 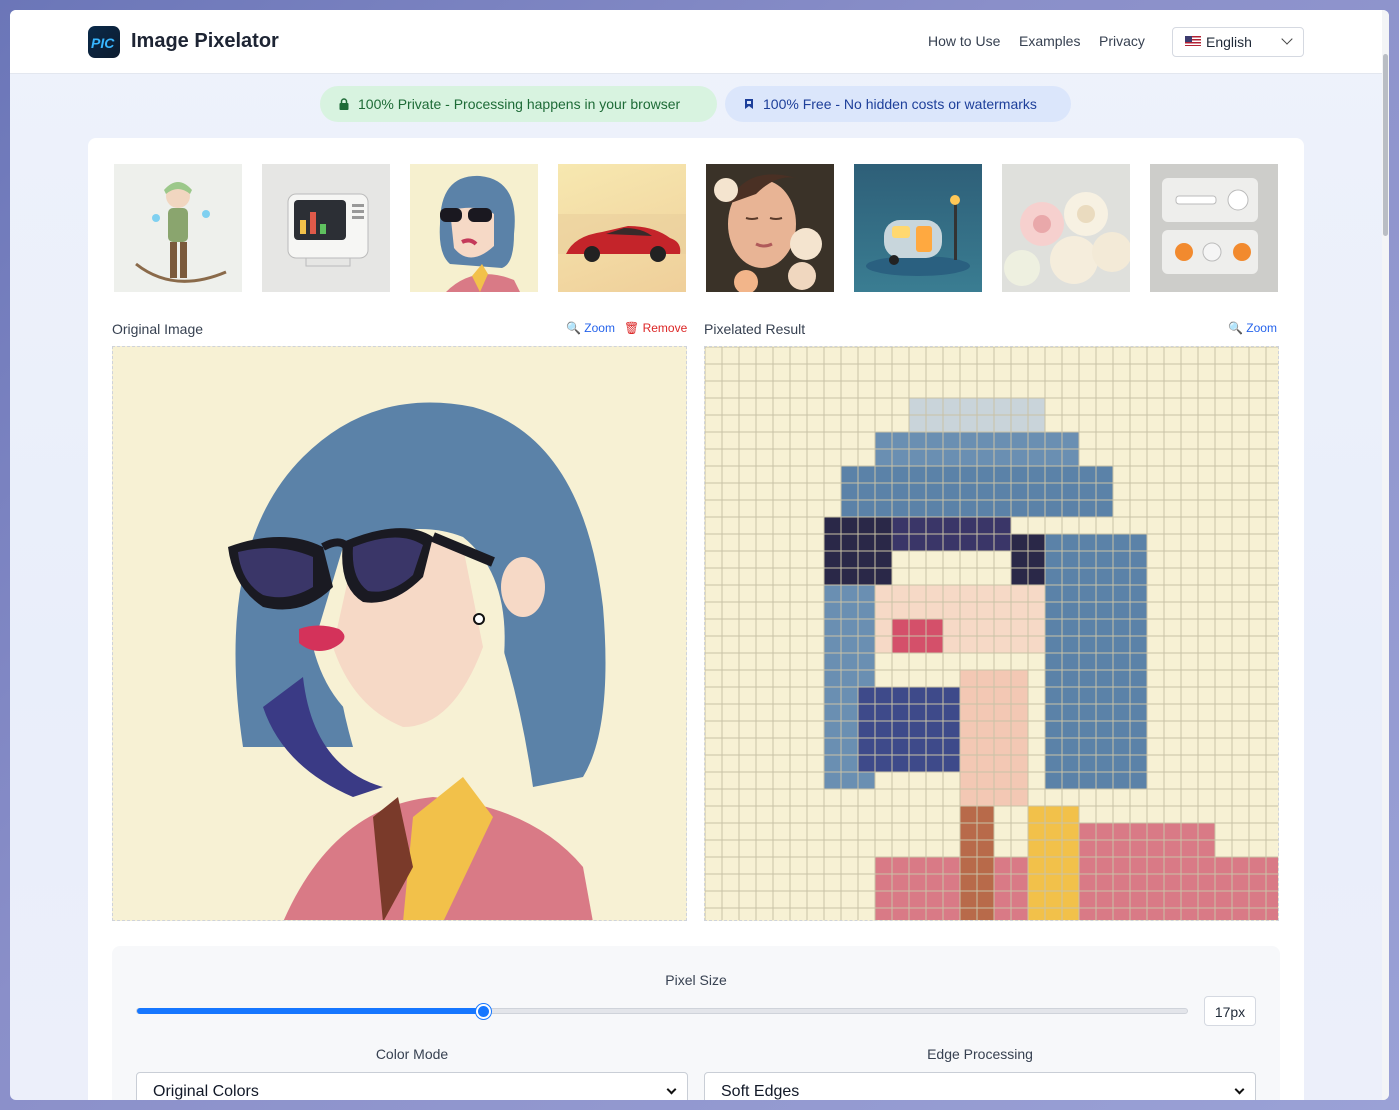 What do you see at coordinates (1066, 228) in the screenshot?
I see `example-roses-bouquet` at bounding box center [1066, 228].